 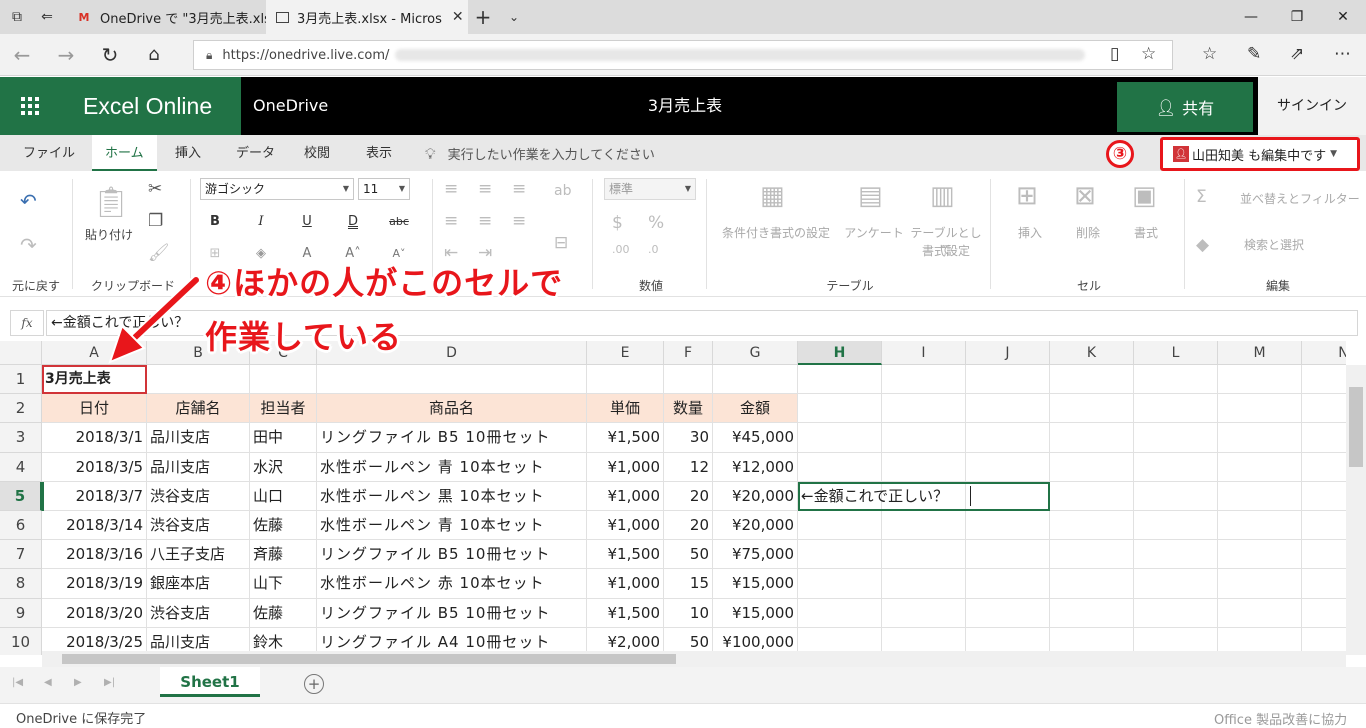 I want to click on column-header: N, so click(x=1324, y=353).